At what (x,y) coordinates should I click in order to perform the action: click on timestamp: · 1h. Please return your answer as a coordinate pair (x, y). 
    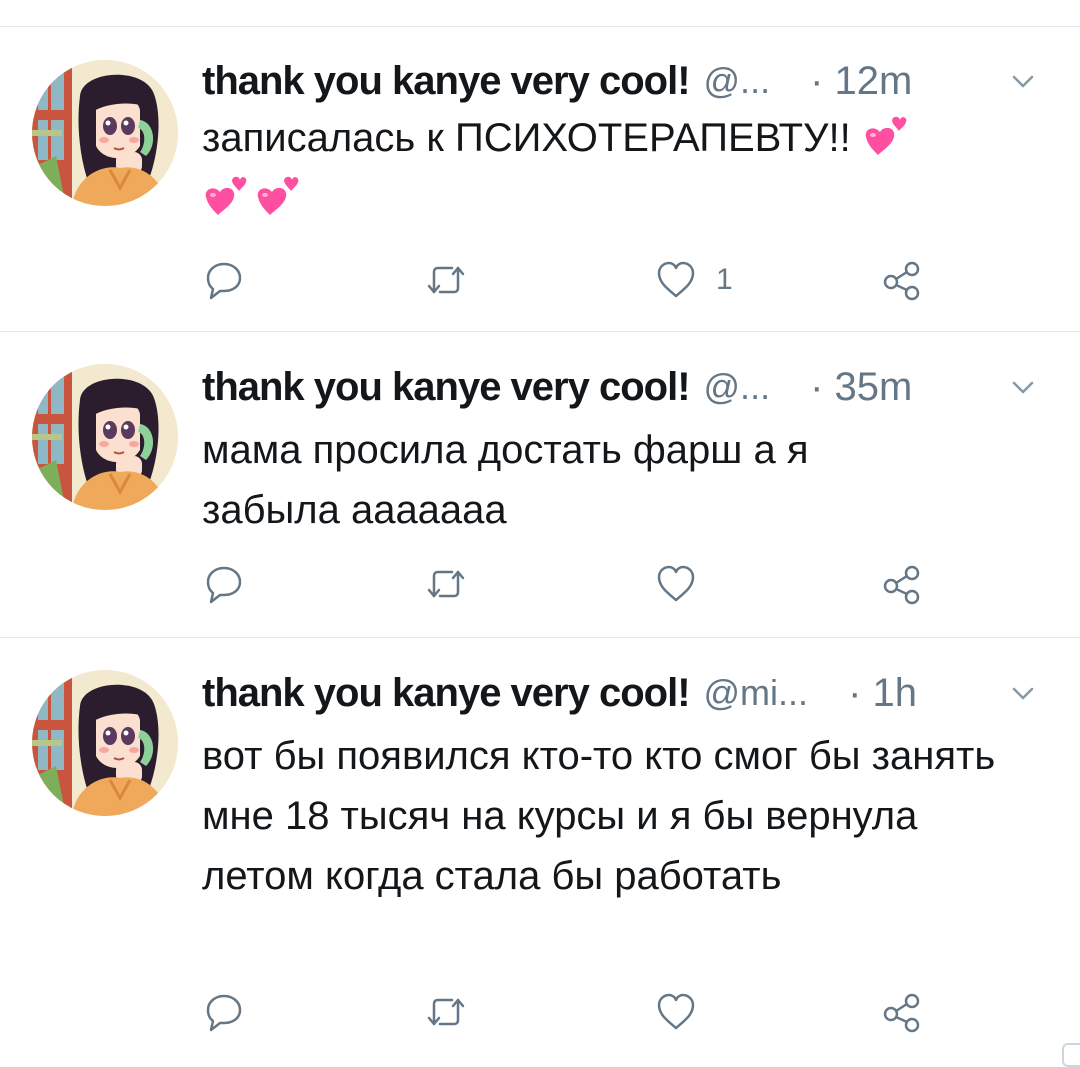
    Looking at the image, I should click on (882, 693).